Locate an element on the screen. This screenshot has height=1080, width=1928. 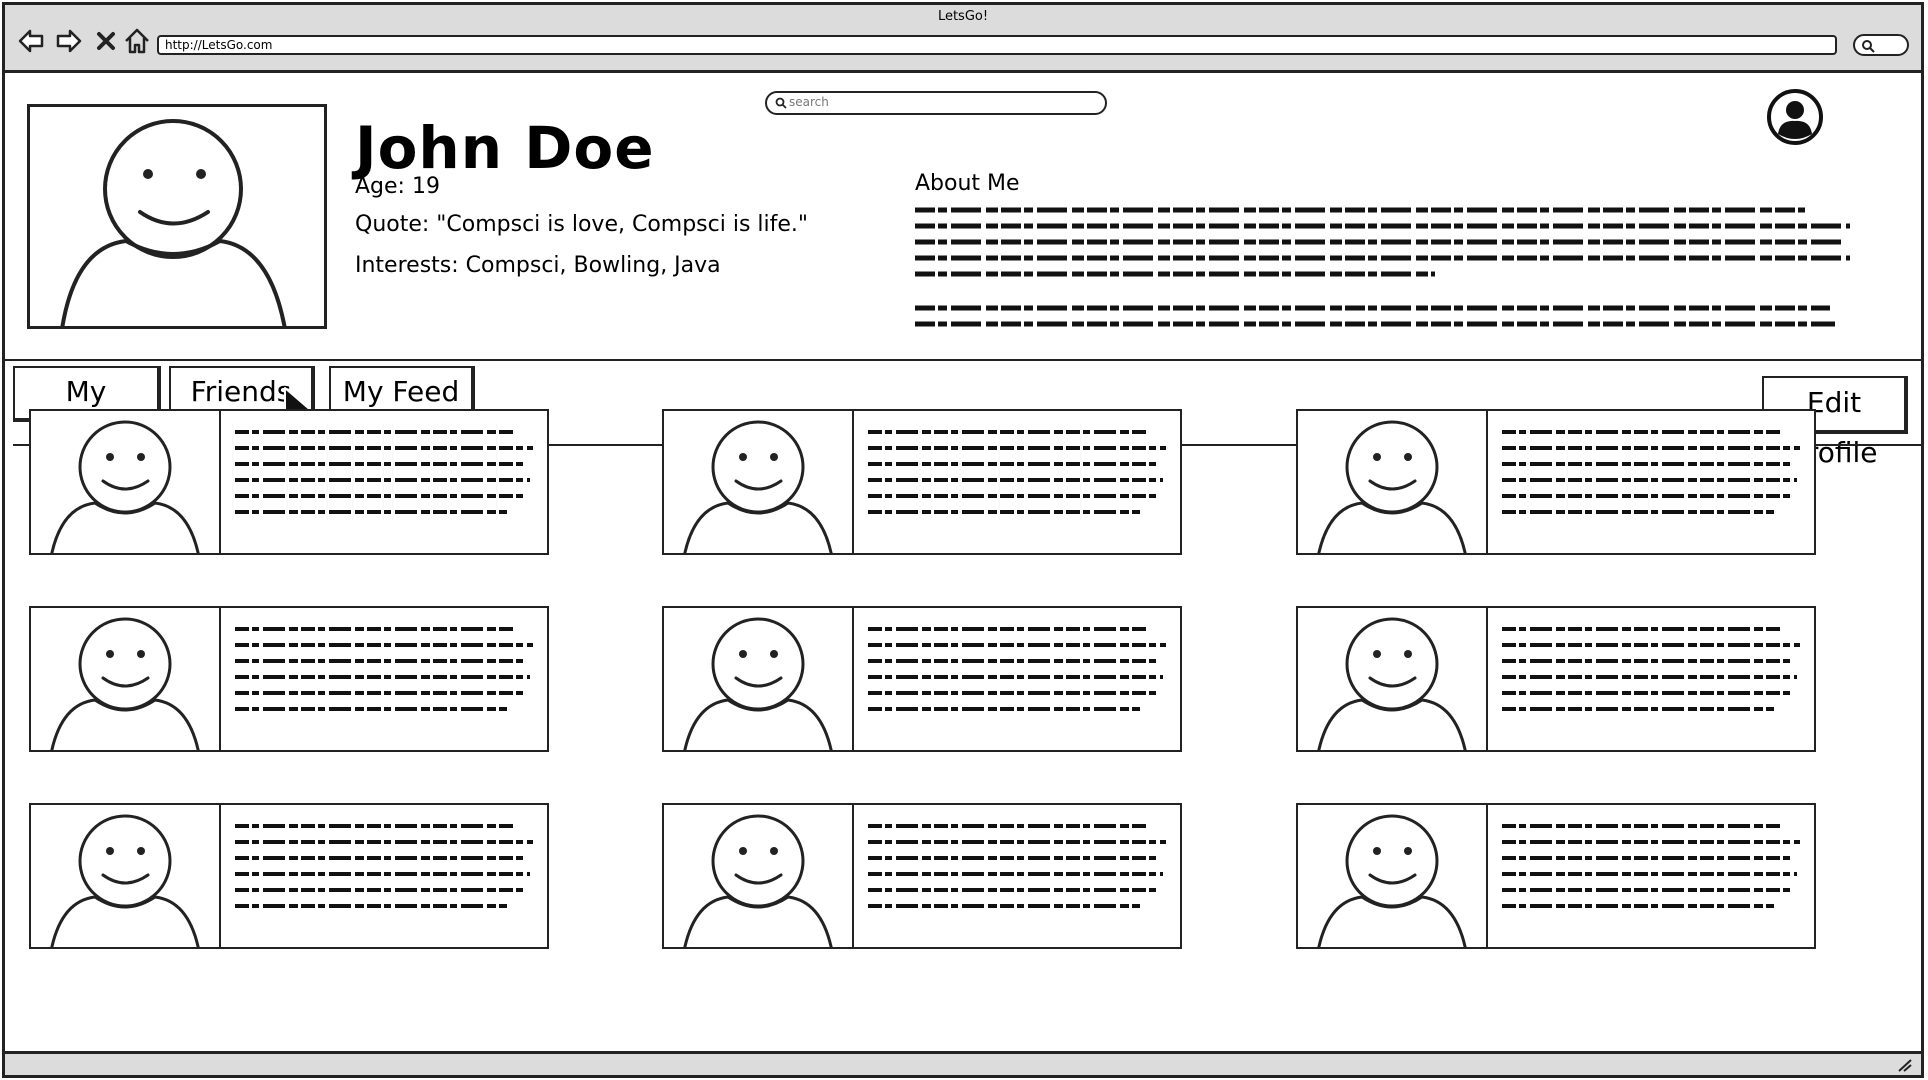
address-bar: http://LetsGo.com is located at coordinates (997, 45).